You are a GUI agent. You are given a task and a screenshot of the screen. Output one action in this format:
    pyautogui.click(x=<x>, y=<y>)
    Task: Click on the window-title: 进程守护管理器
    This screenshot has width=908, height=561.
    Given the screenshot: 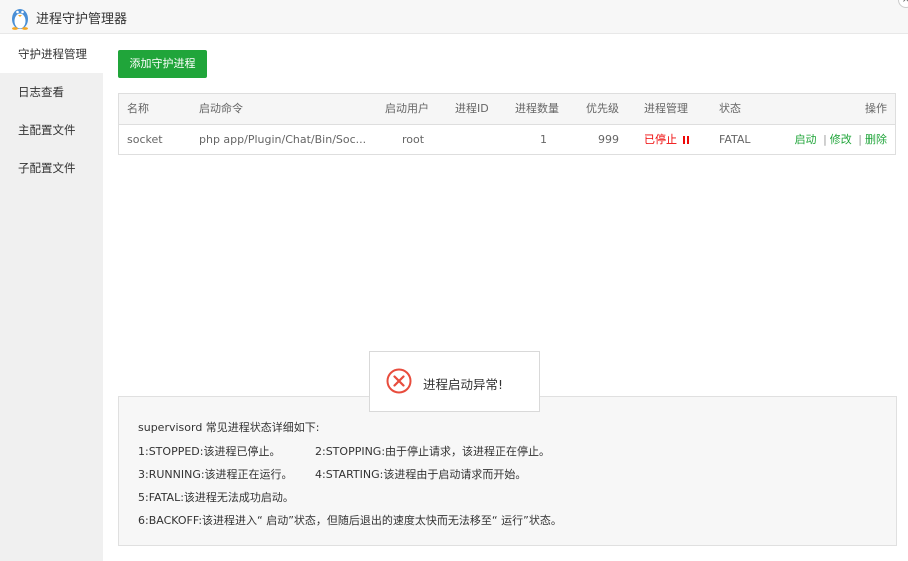 What is the action you would take?
    pyautogui.click(x=82, y=19)
    